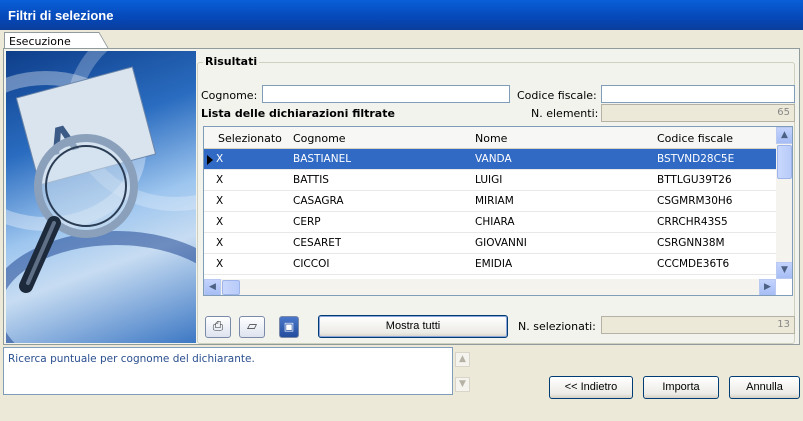 This screenshot has width=803, height=421. Describe the element at coordinates (696, 159) in the screenshot. I see `cell-codice-fiscale: BSTVND28C5E` at that location.